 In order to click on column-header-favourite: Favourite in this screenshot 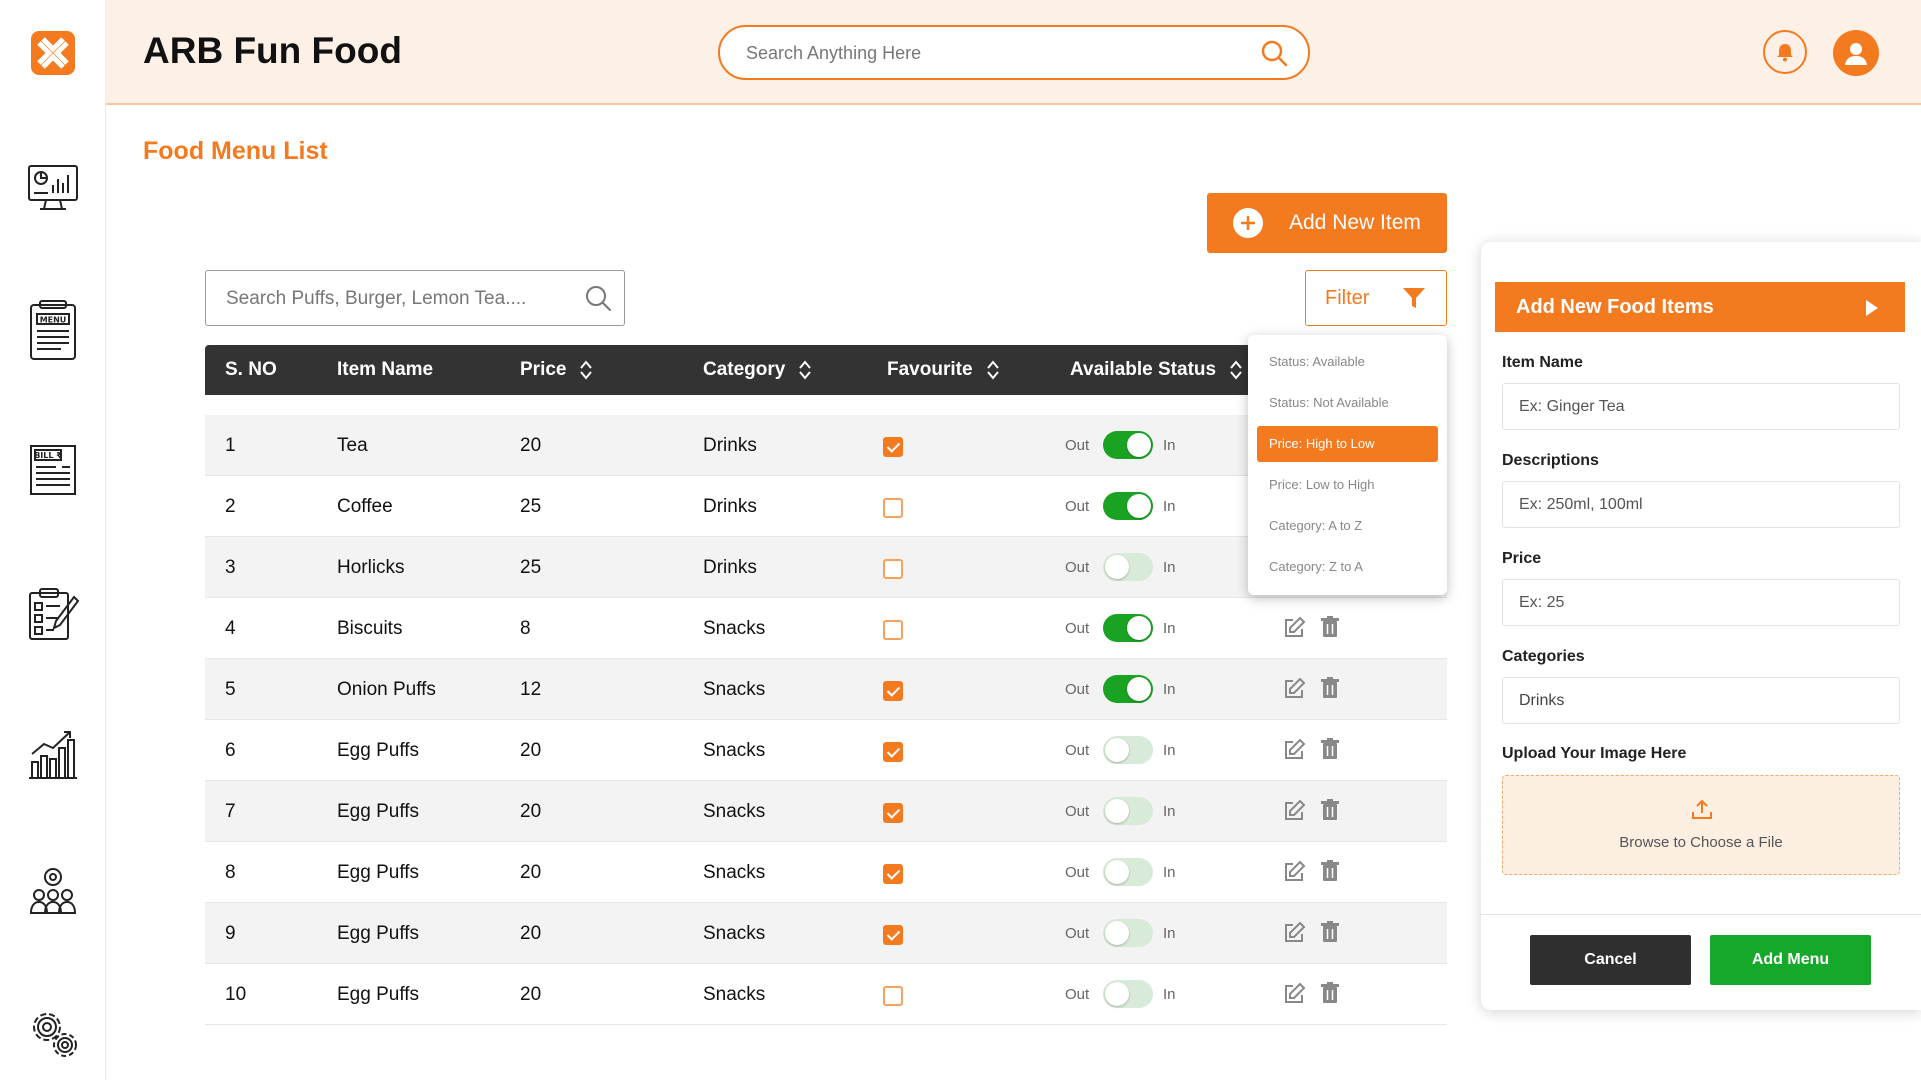, I will do `click(943, 370)`.